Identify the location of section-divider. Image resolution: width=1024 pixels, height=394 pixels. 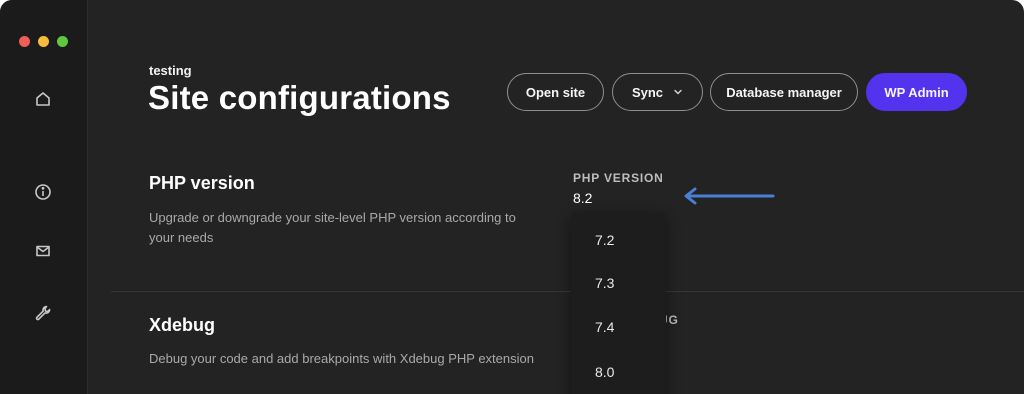
(567, 291).